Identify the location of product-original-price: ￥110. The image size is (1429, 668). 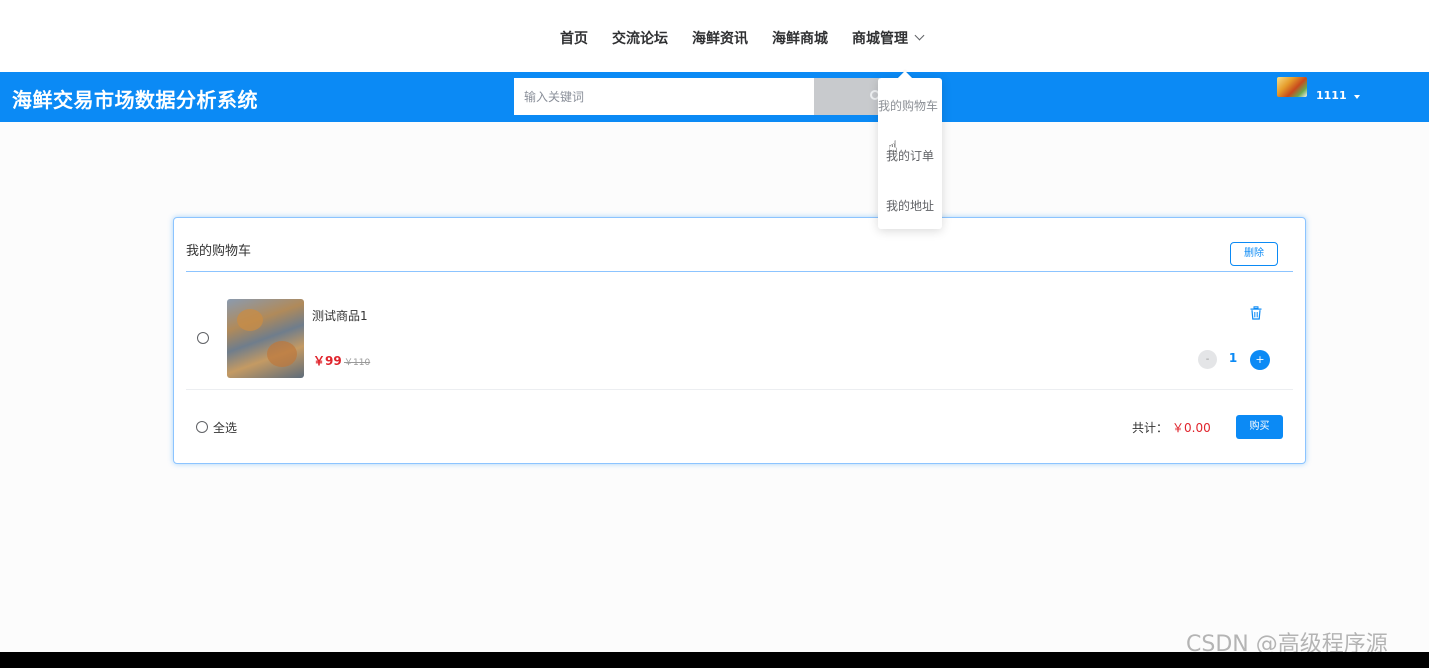
(357, 363).